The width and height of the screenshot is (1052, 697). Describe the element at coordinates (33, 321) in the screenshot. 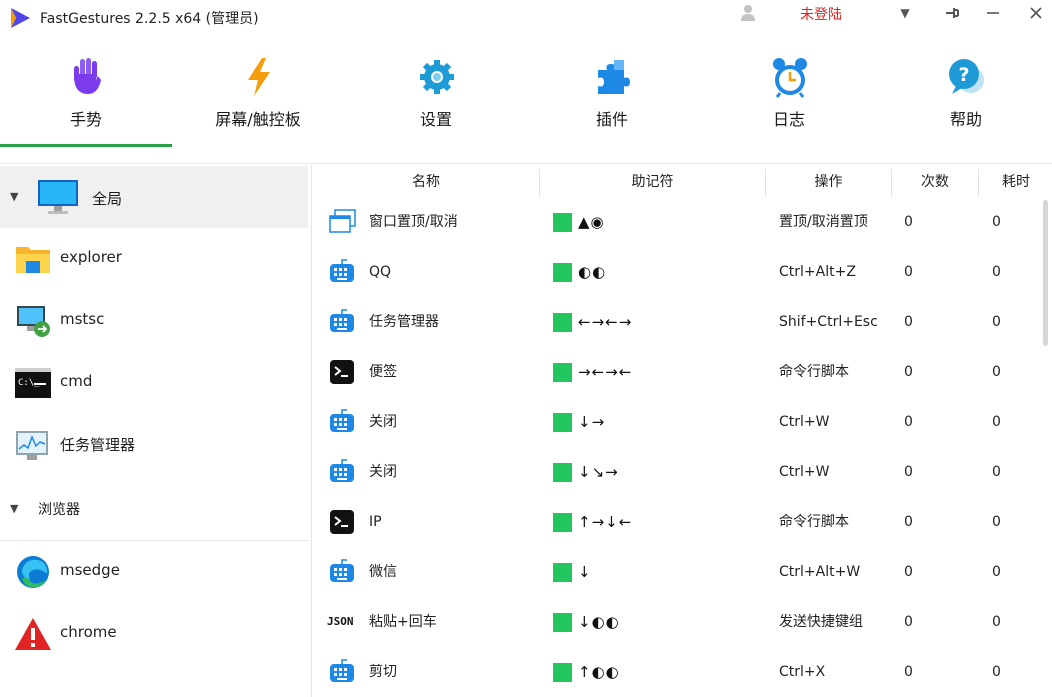

I see `remote-desktop-icon` at that location.